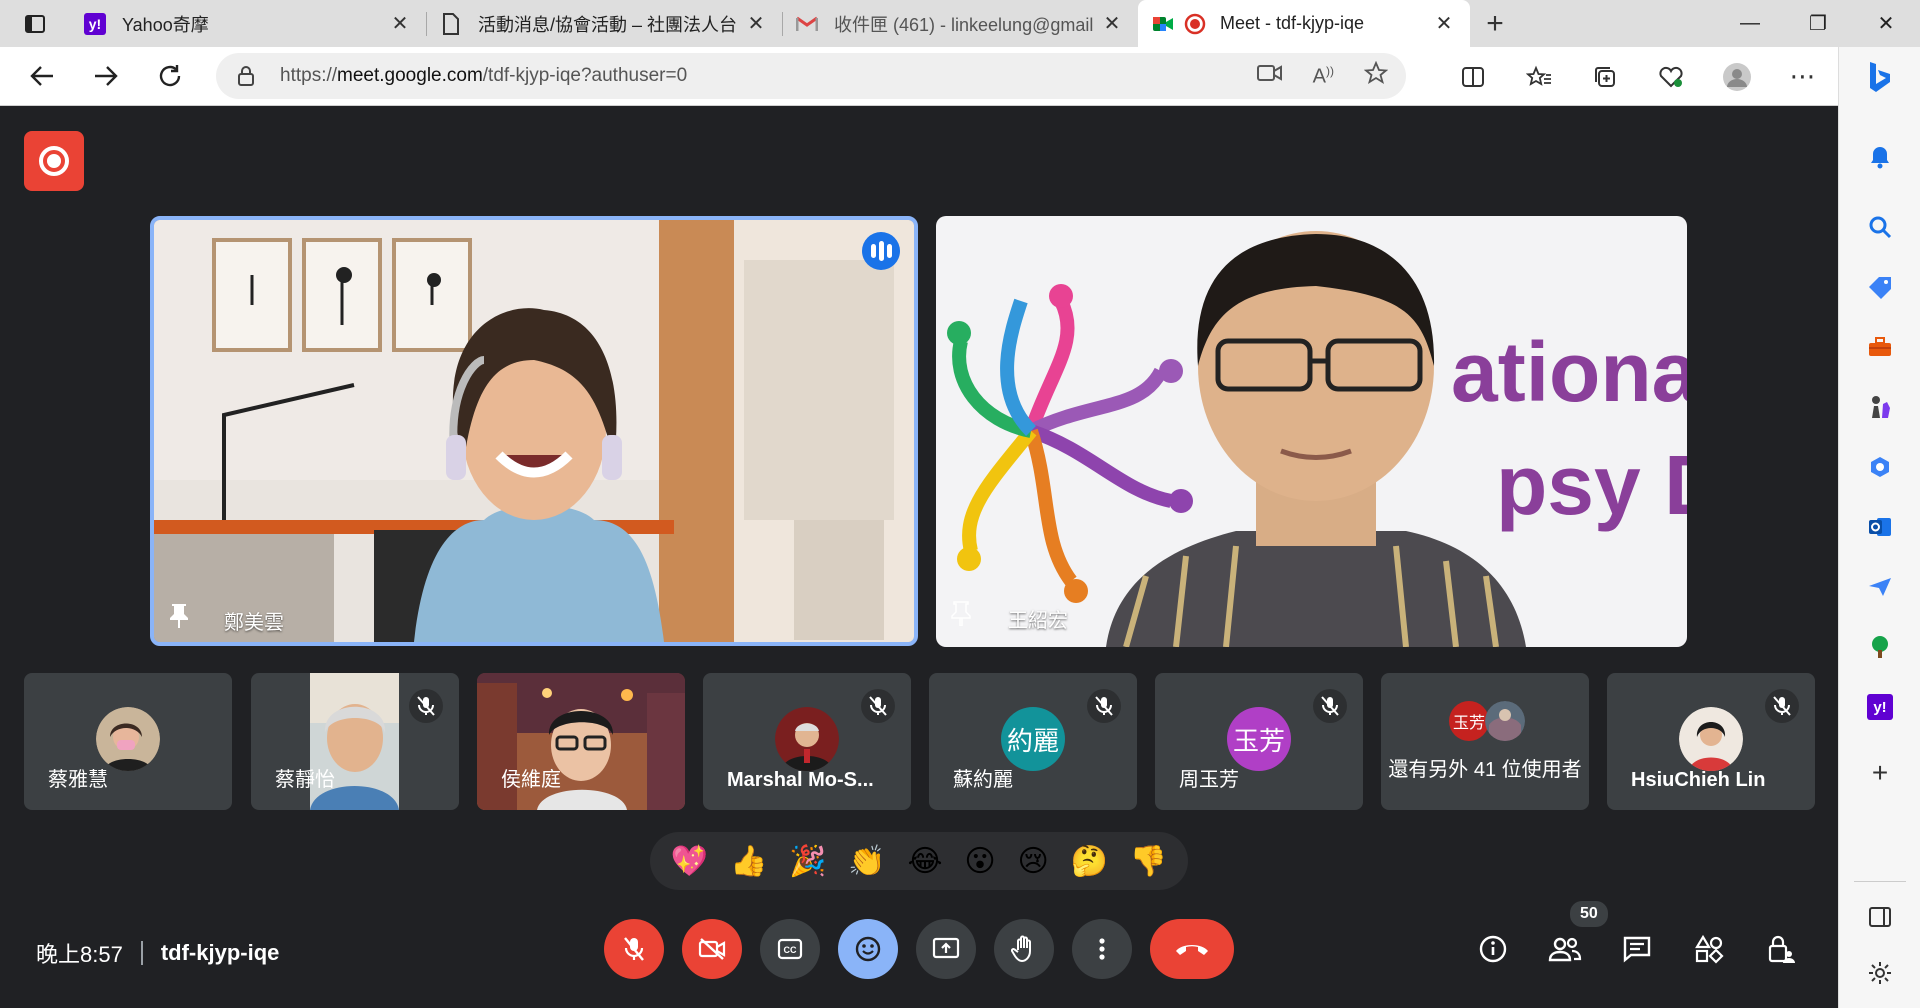 The width and height of the screenshot is (1920, 1008). Describe the element at coordinates (807, 861) in the screenshot. I see `reaction-party-popper: 🎉` at that location.